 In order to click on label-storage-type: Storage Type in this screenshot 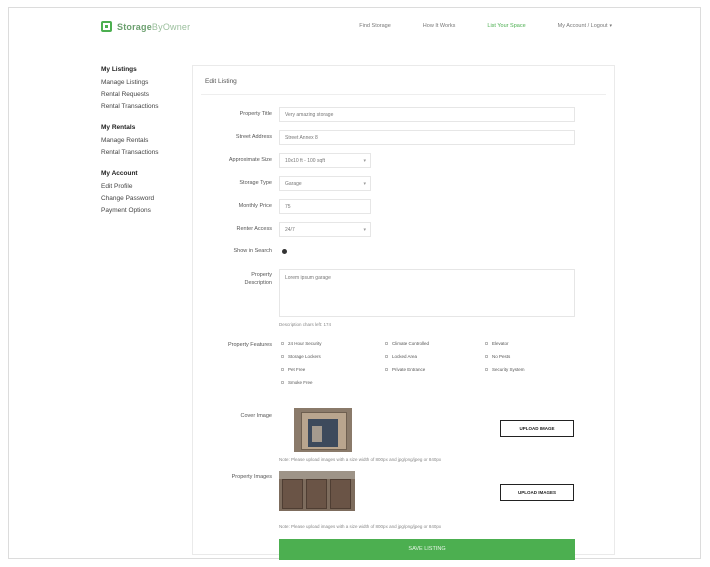, I will do `click(255, 183)`.